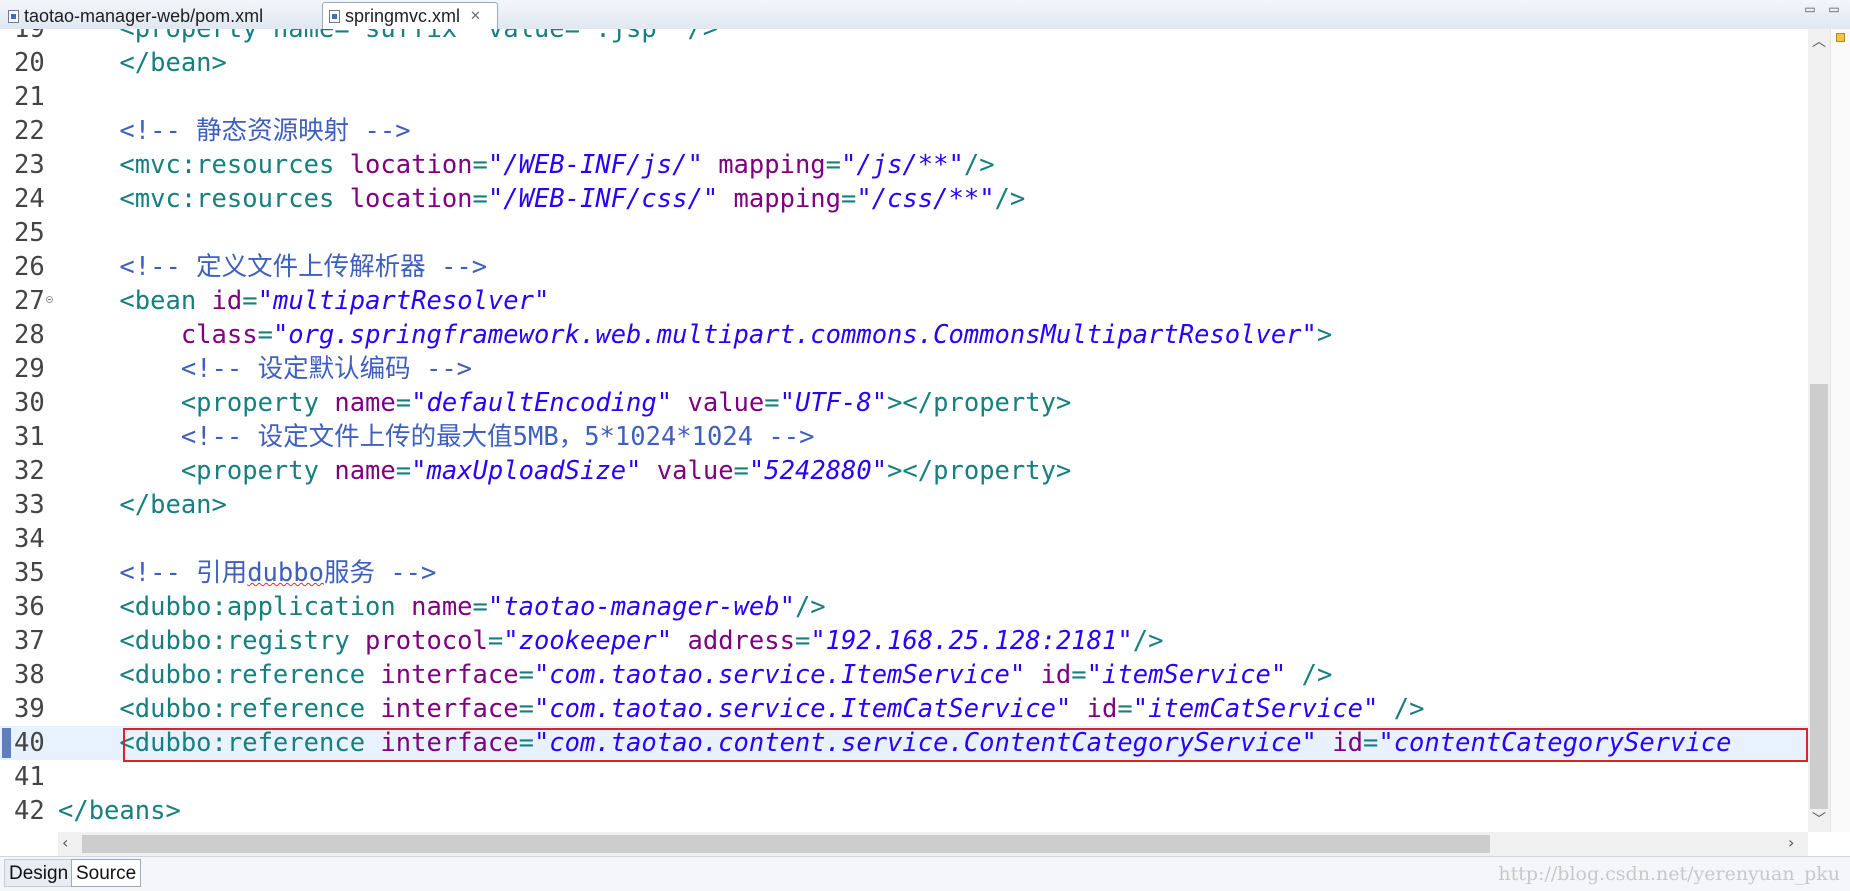 This screenshot has width=1850, height=891. I want to click on horizontal-scrollbar: ‹ ›, so click(933, 844).